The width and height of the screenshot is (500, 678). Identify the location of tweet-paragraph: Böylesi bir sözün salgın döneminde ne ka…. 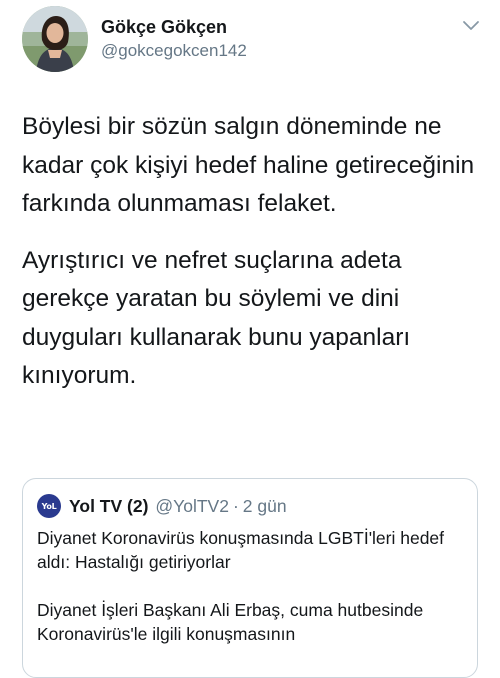
(248, 165).